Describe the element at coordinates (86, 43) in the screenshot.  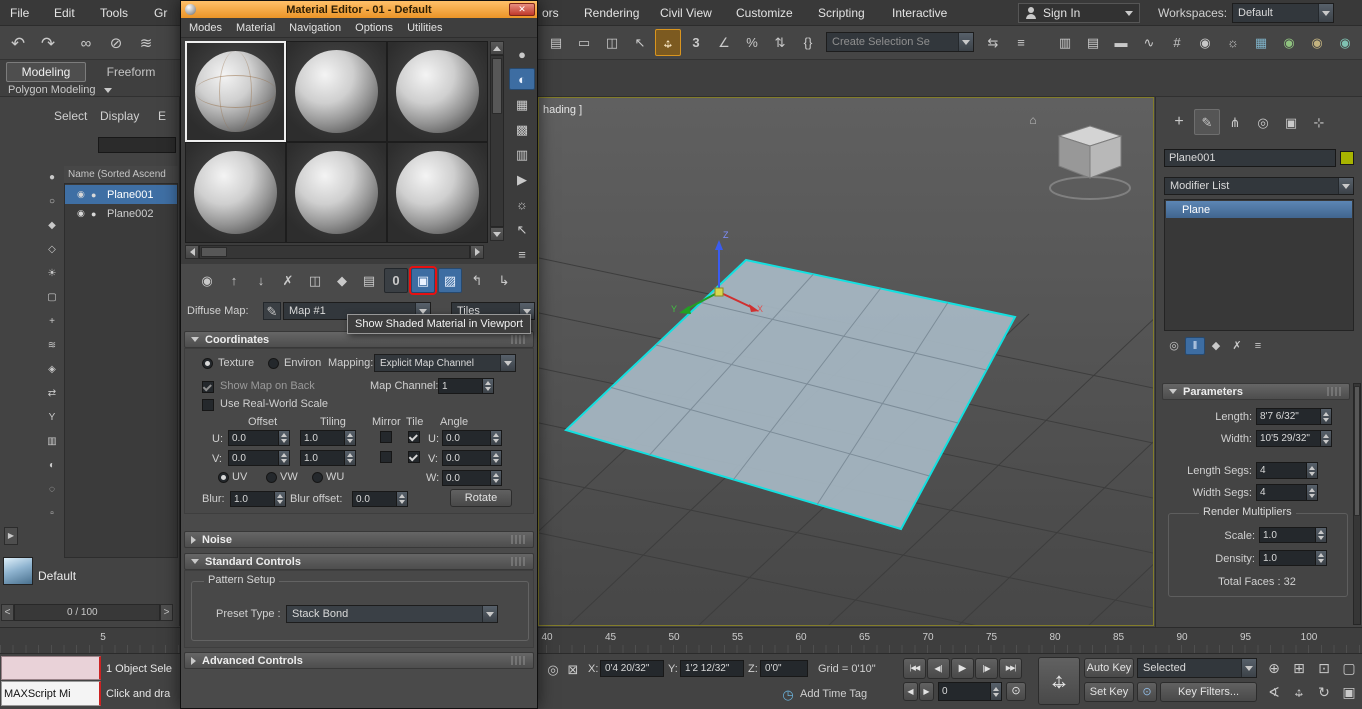
I see `select-and-link-icon: ∞` at that location.